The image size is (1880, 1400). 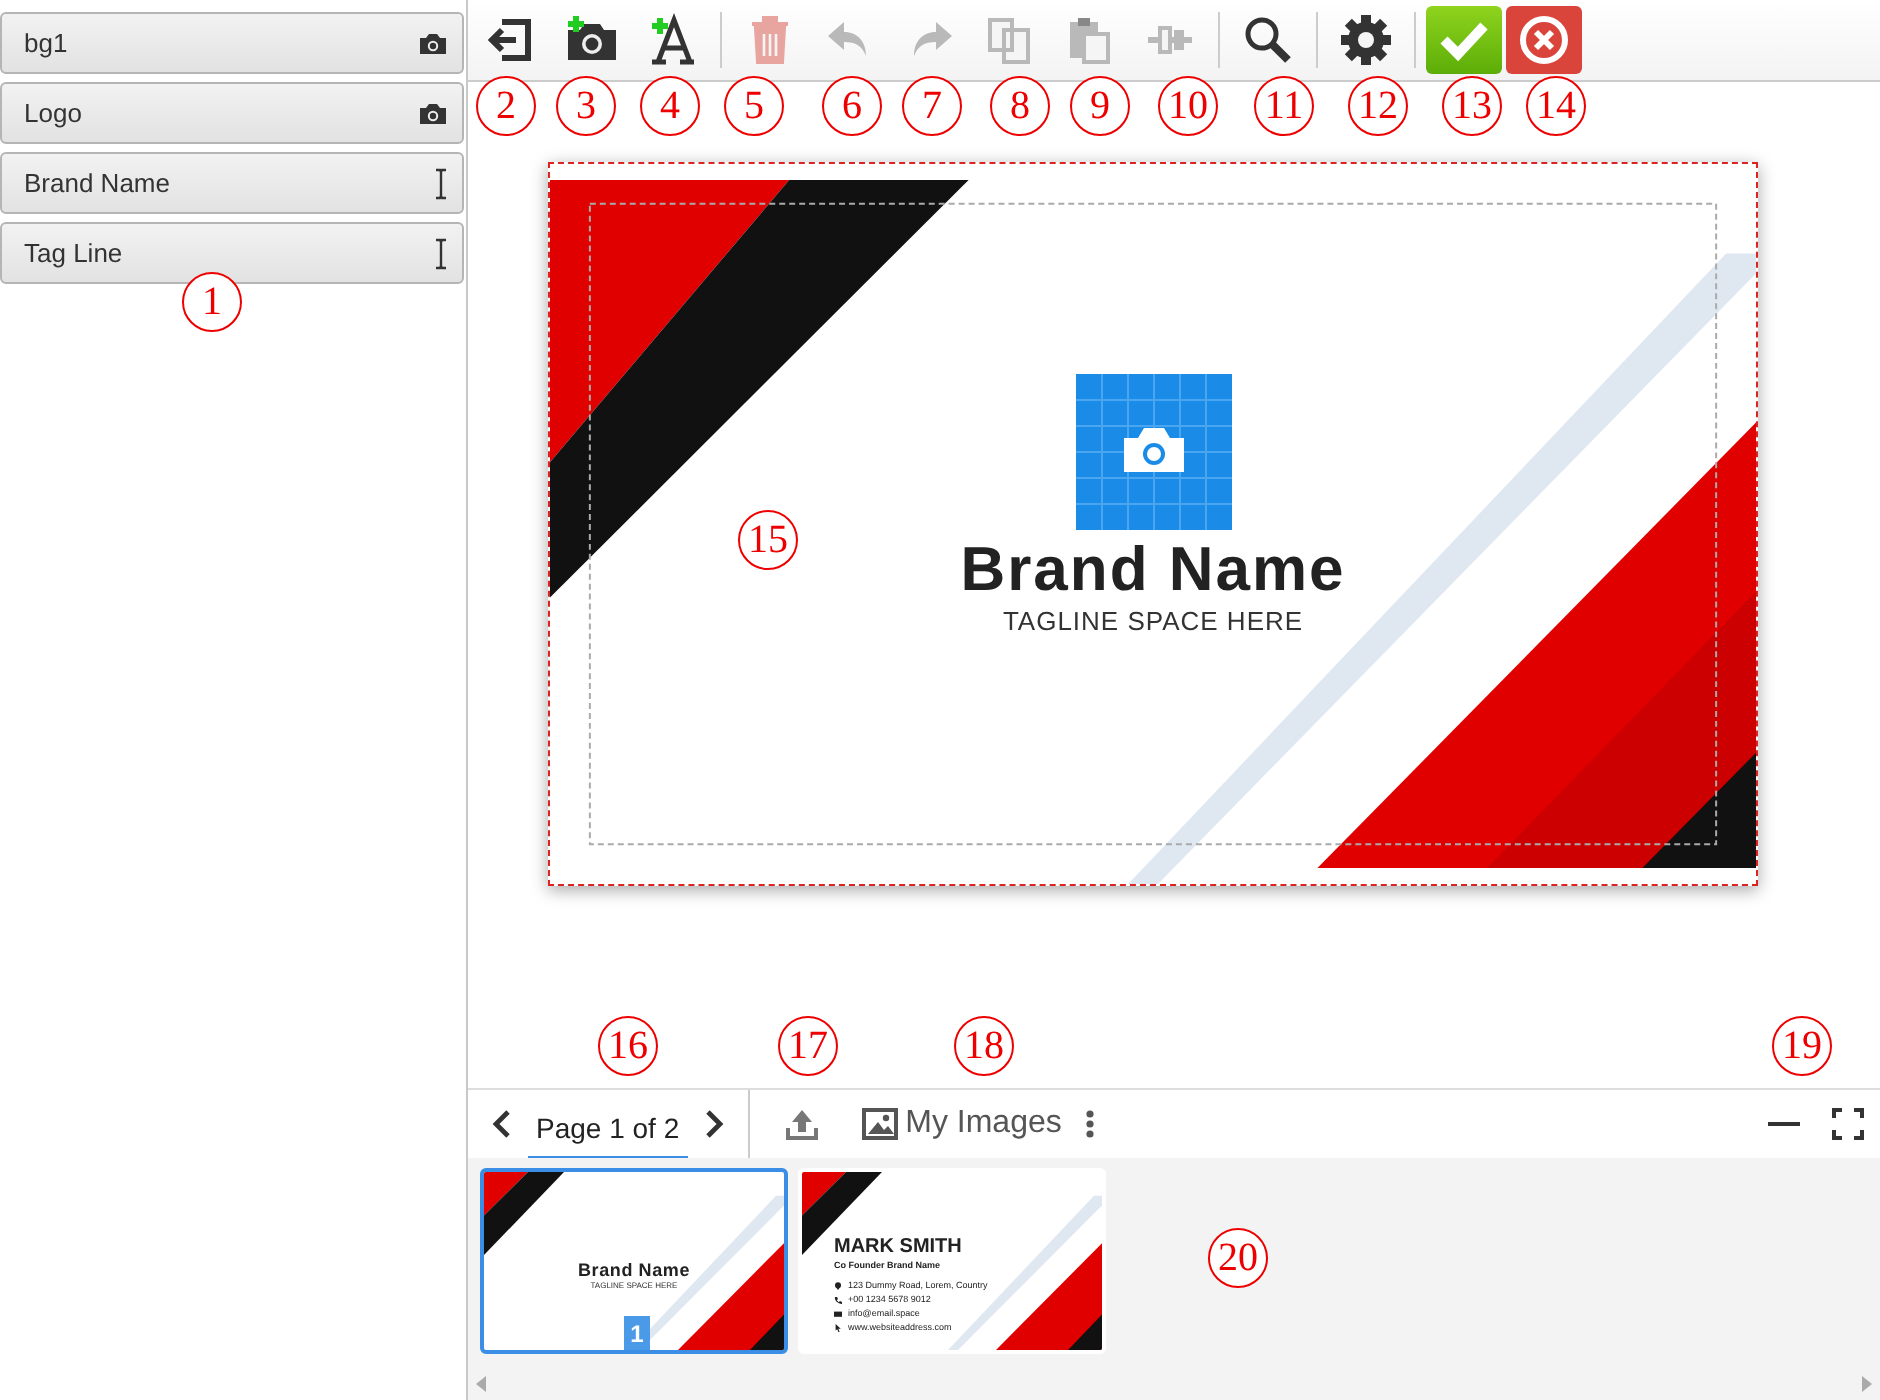 I want to click on tagline-text: TAGLINE SPACE HERE, so click(x=1153, y=621).